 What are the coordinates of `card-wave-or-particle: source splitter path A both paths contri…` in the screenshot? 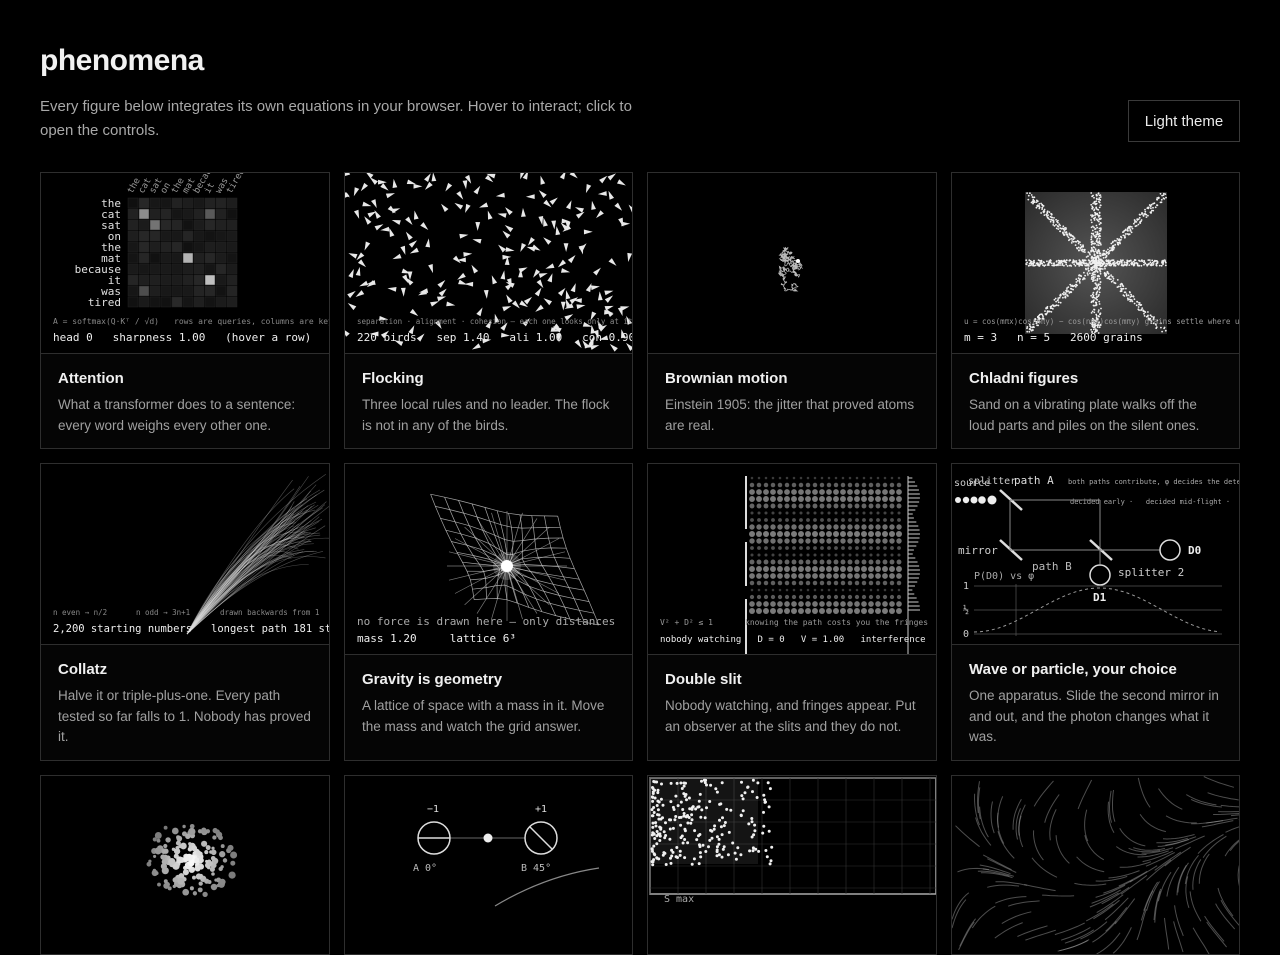 It's located at (1095, 612).